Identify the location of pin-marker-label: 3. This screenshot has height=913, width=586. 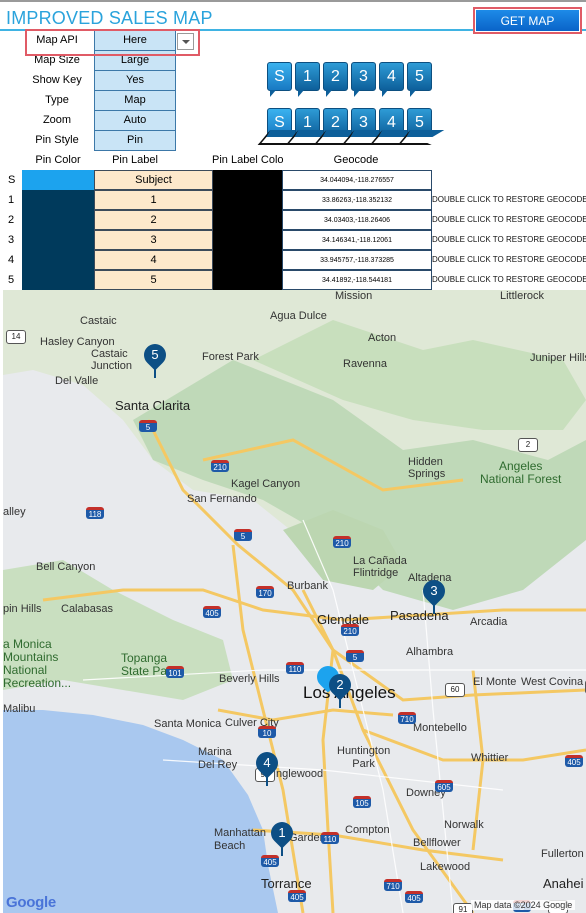
(434, 590).